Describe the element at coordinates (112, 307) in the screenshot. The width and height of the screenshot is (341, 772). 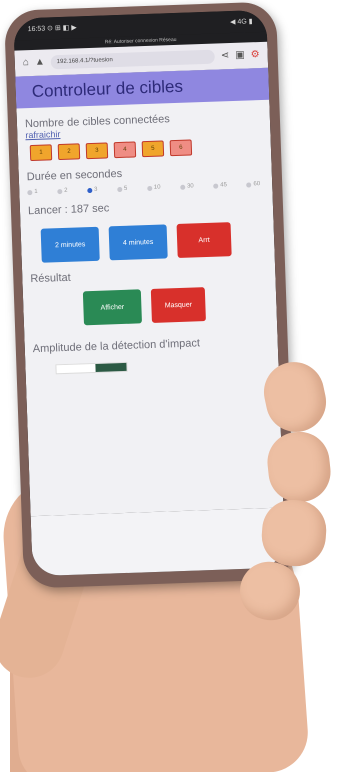
I see `show-button: Afficher` at that location.